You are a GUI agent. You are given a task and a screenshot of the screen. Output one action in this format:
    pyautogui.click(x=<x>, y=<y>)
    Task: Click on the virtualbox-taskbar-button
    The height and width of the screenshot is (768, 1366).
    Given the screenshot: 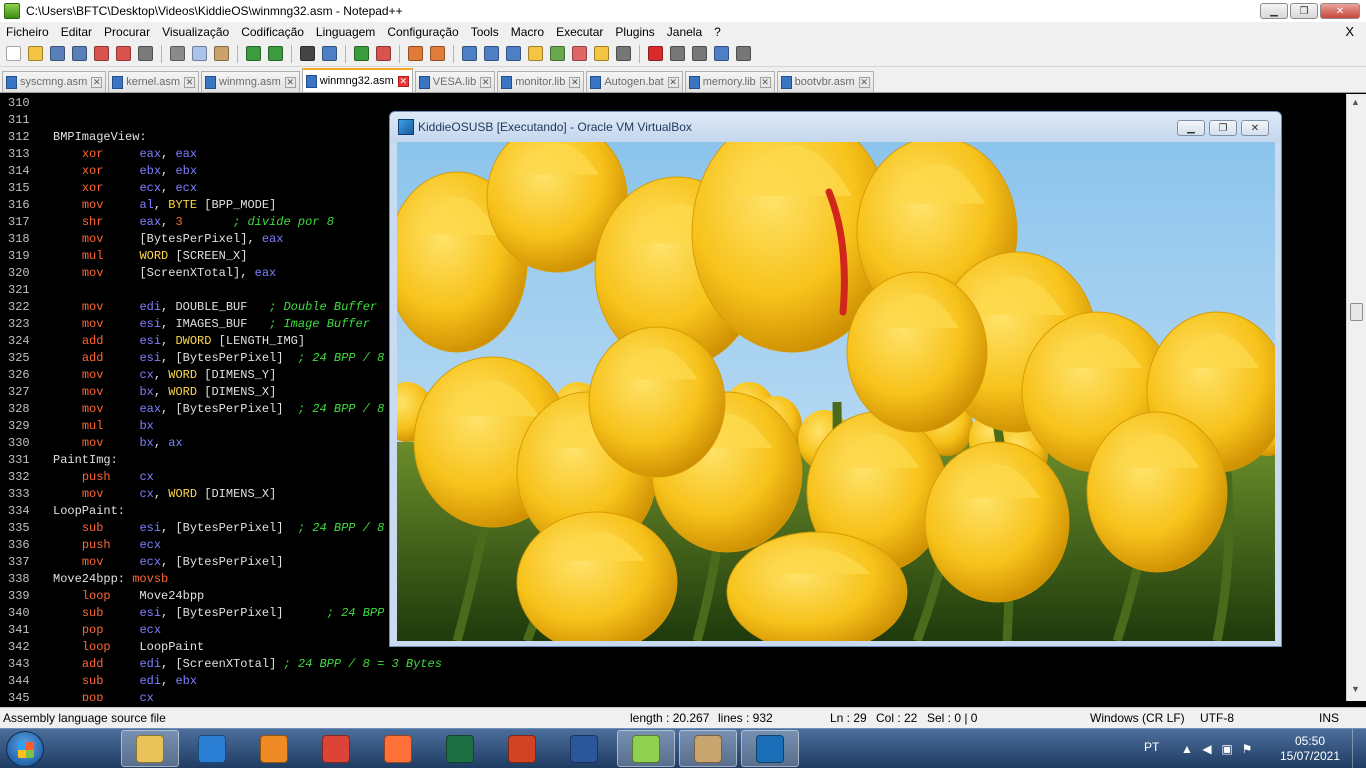 What is the action you would take?
    pyautogui.click(x=770, y=748)
    